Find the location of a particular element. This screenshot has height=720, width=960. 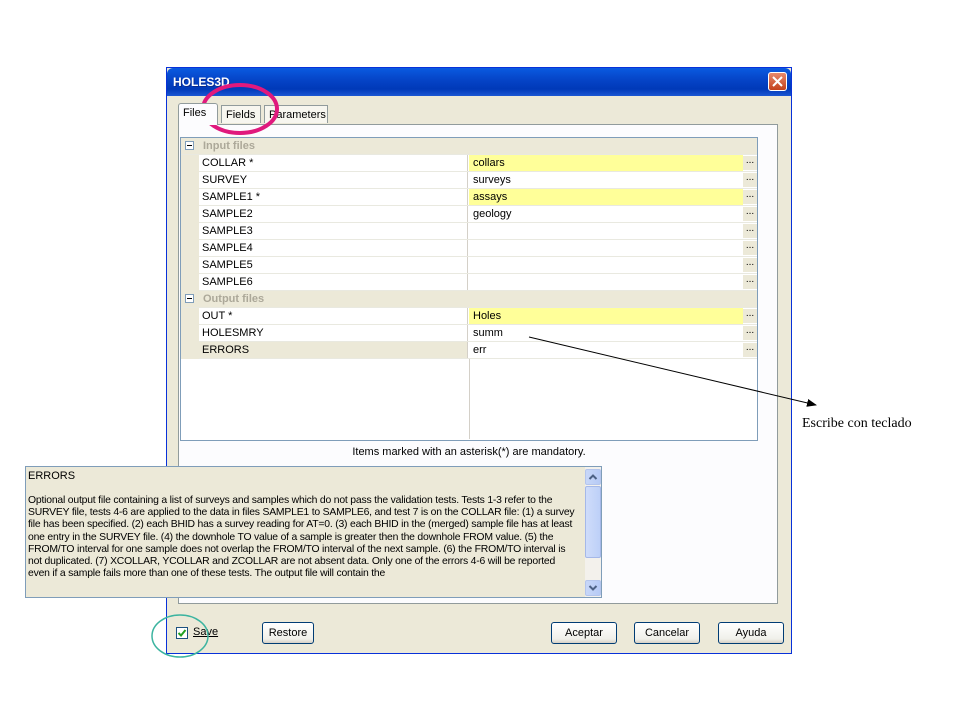

property-value-input: geology is located at coordinates (606, 214).